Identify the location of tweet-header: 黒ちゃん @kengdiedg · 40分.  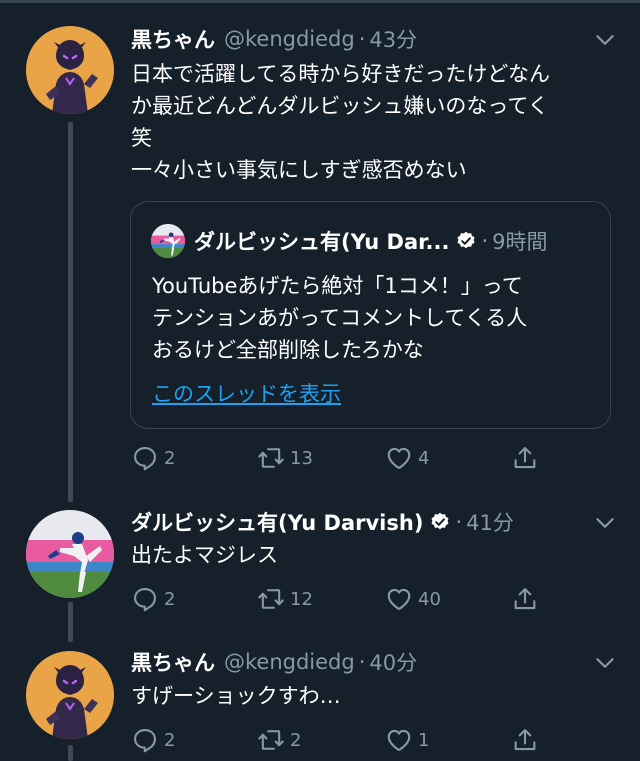
(274, 662).